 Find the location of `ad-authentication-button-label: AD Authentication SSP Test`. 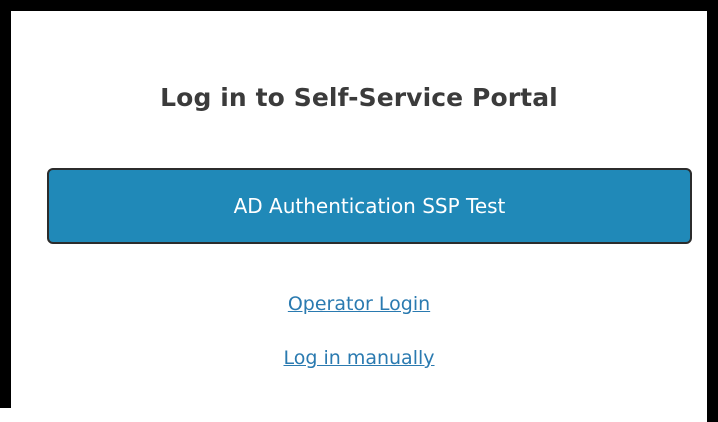

ad-authentication-button-label: AD Authentication SSP Test is located at coordinates (369, 206).